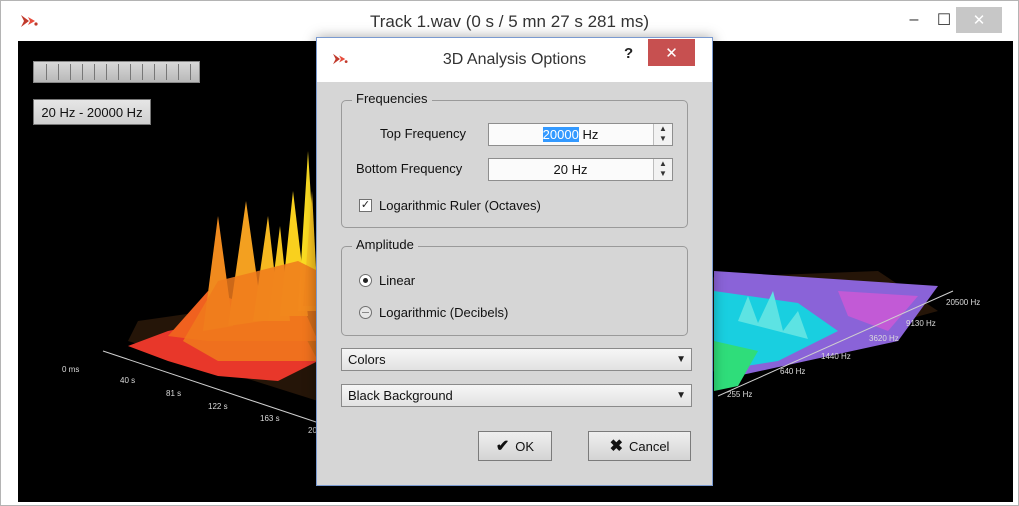 This screenshot has width=1019, height=506. What do you see at coordinates (514, 60) in the screenshot?
I see `dialog-titlebar: 3D Analysis Options ? ✕` at bounding box center [514, 60].